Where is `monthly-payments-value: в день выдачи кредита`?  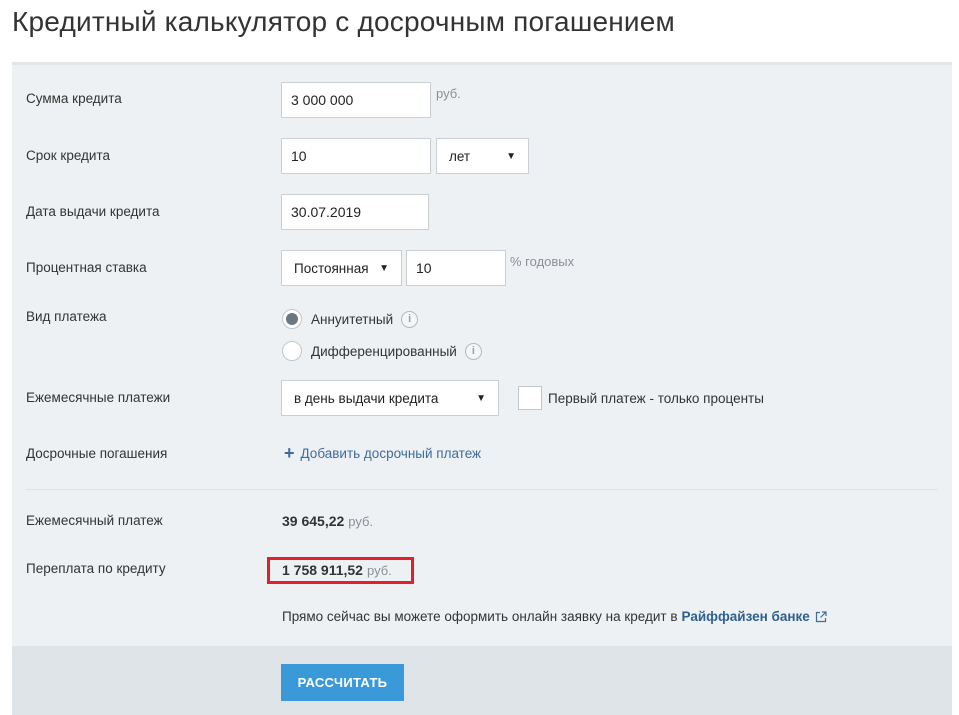
monthly-payments-value: в день выдачи кредита is located at coordinates (366, 398).